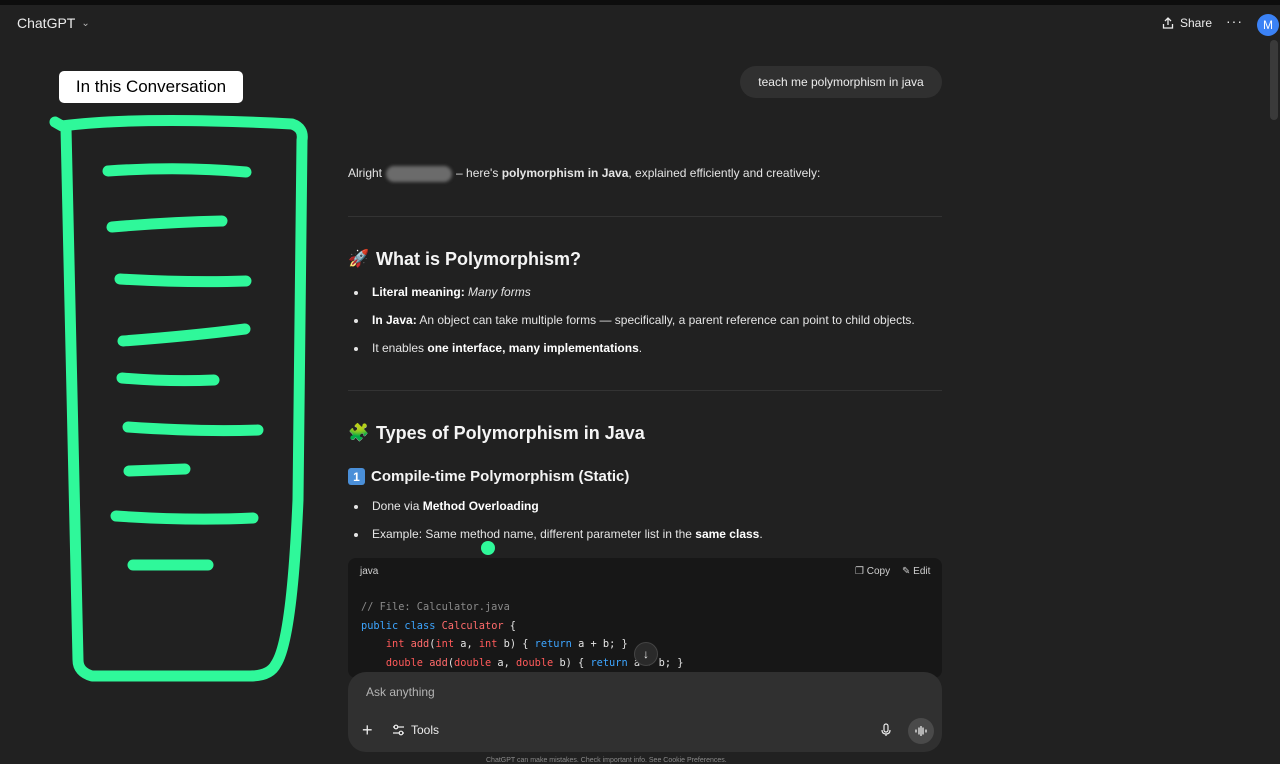 The height and width of the screenshot is (764, 1280). Describe the element at coordinates (367, 730) in the screenshot. I see `plus-icon: +` at that location.